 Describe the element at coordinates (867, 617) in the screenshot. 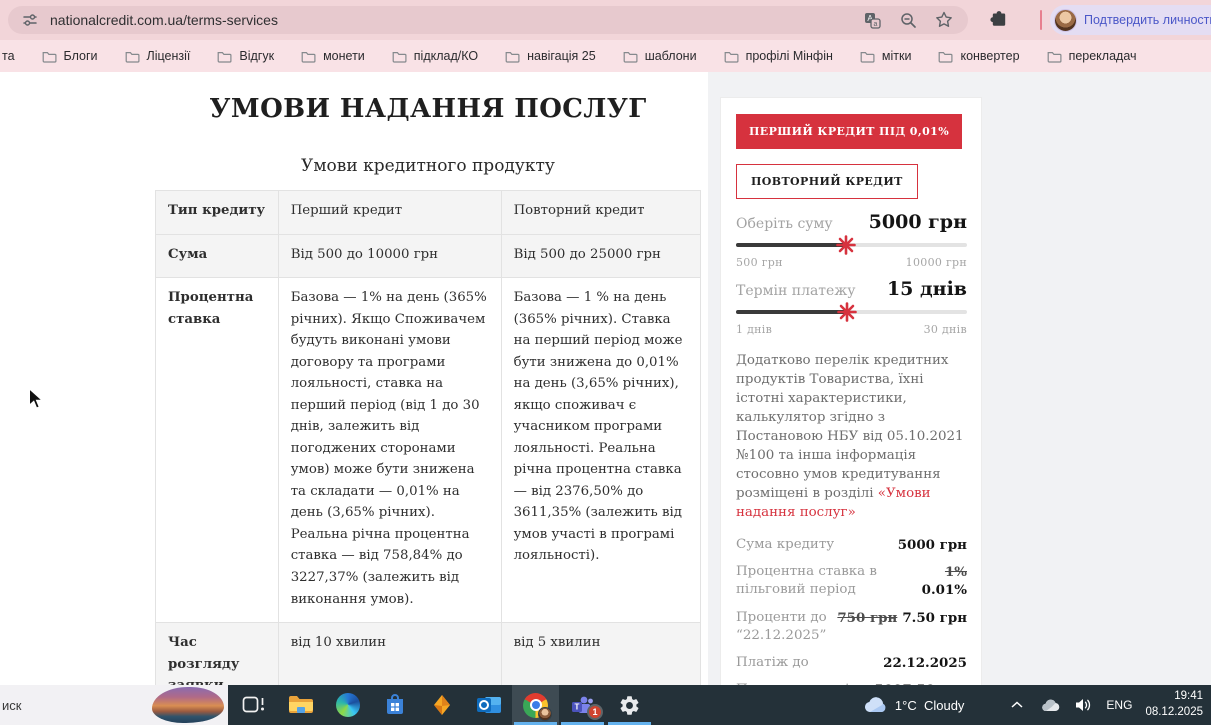

I see `summary-old-value: 750 грн` at that location.